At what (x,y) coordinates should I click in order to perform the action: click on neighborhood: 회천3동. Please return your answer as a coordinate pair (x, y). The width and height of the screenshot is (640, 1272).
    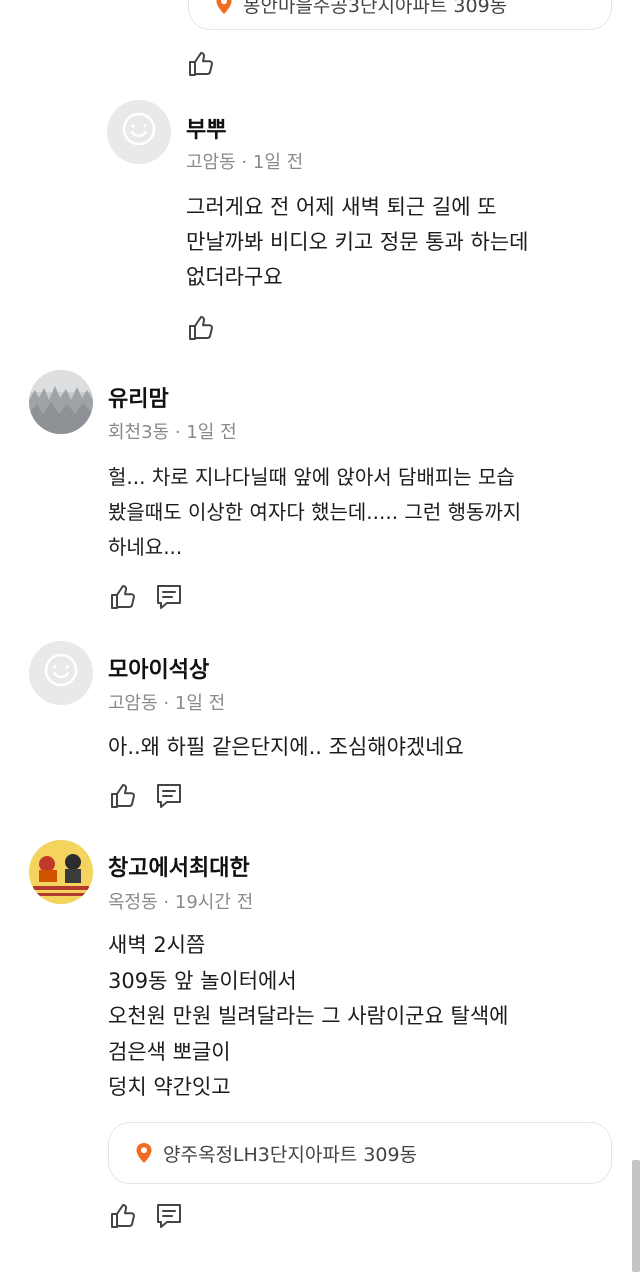
    Looking at the image, I should click on (139, 432).